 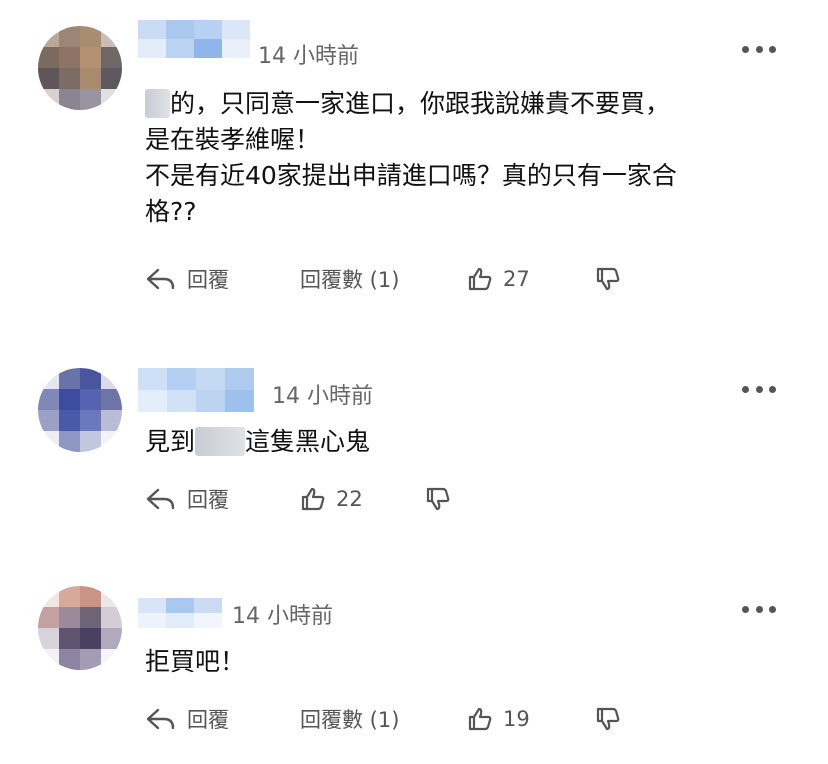 What do you see at coordinates (308, 441) in the screenshot?
I see `comment-text-part-b: 這隻黑心鬼` at bounding box center [308, 441].